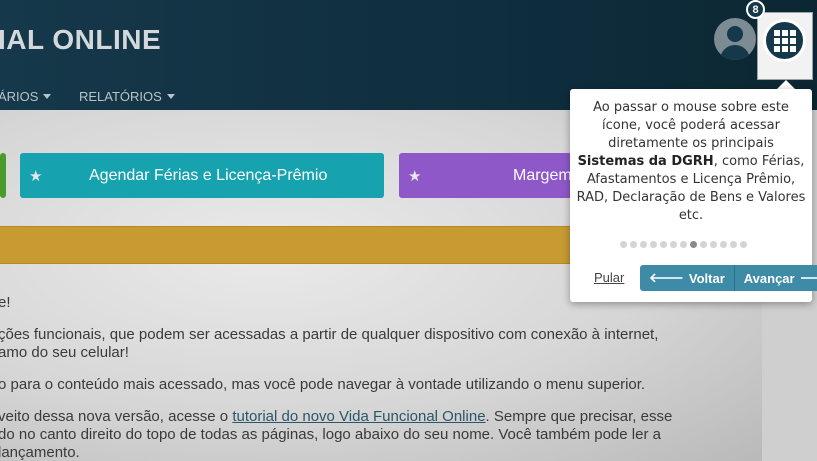 The image size is (817, 461). What do you see at coordinates (120, 96) in the screenshot?
I see `nav-item-label: RELATÓRIOS` at bounding box center [120, 96].